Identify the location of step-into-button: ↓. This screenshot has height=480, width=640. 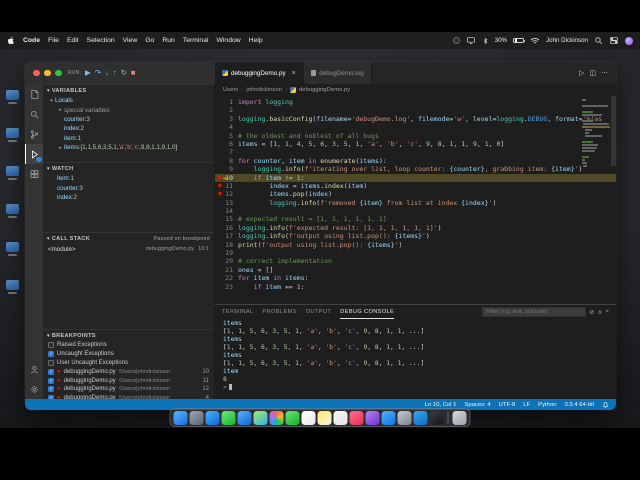
(107, 73).